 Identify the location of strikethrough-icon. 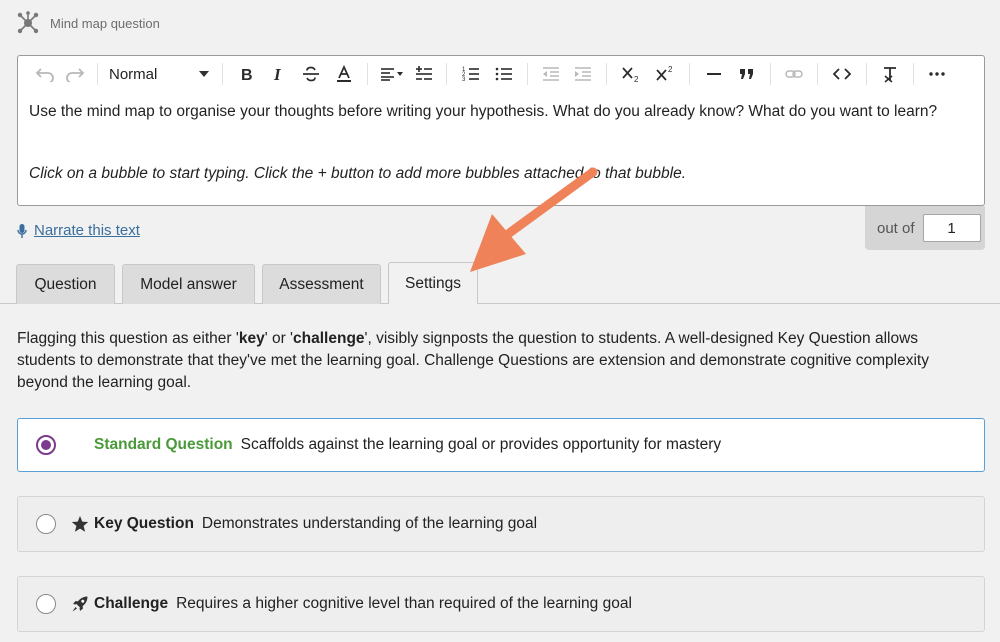
(311, 74).